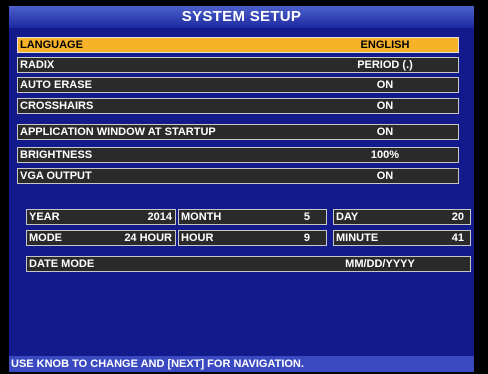 The image size is (488, 374). Describe the element at coordinates (307, 238) in the screenshot. I see `field-value: 9` at that location.